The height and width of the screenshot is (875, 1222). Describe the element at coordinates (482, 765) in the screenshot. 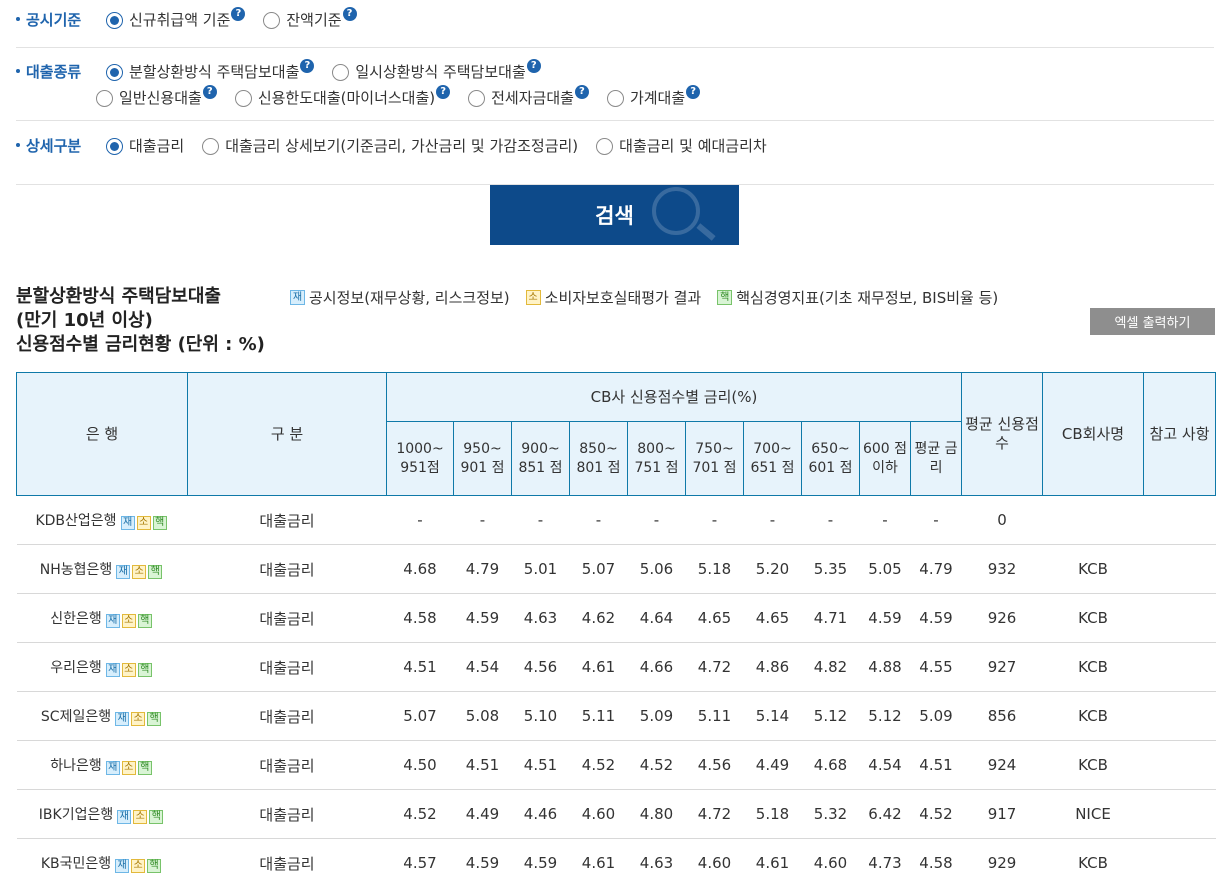

I see `rate-cell: 4.51` at that location.